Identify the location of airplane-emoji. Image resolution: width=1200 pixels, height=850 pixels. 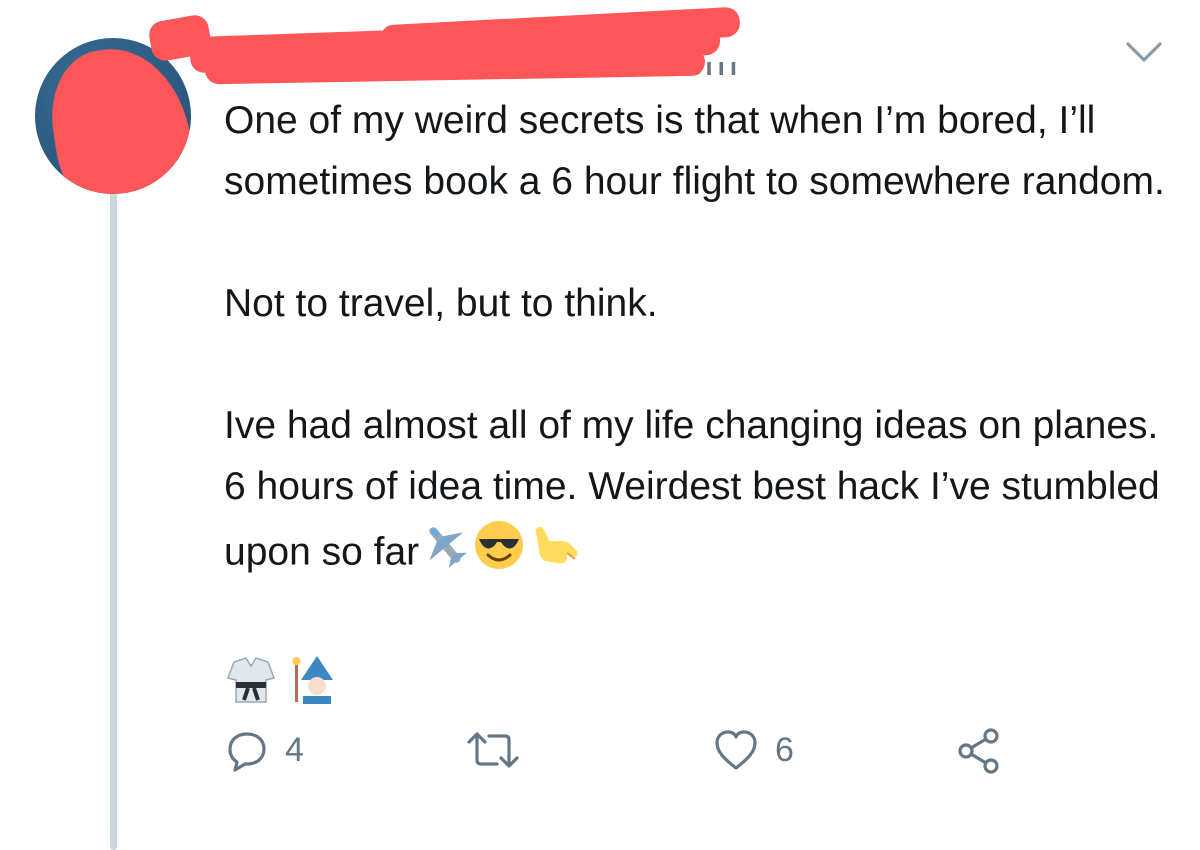
(445, 554).